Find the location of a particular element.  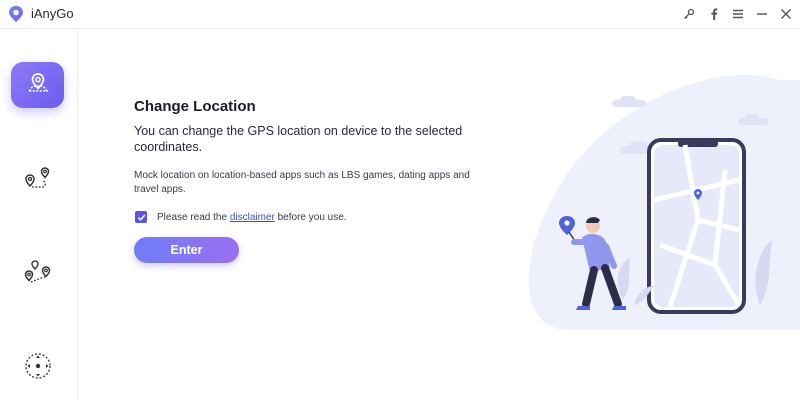

sidebar is located at coordinates (39, 214).